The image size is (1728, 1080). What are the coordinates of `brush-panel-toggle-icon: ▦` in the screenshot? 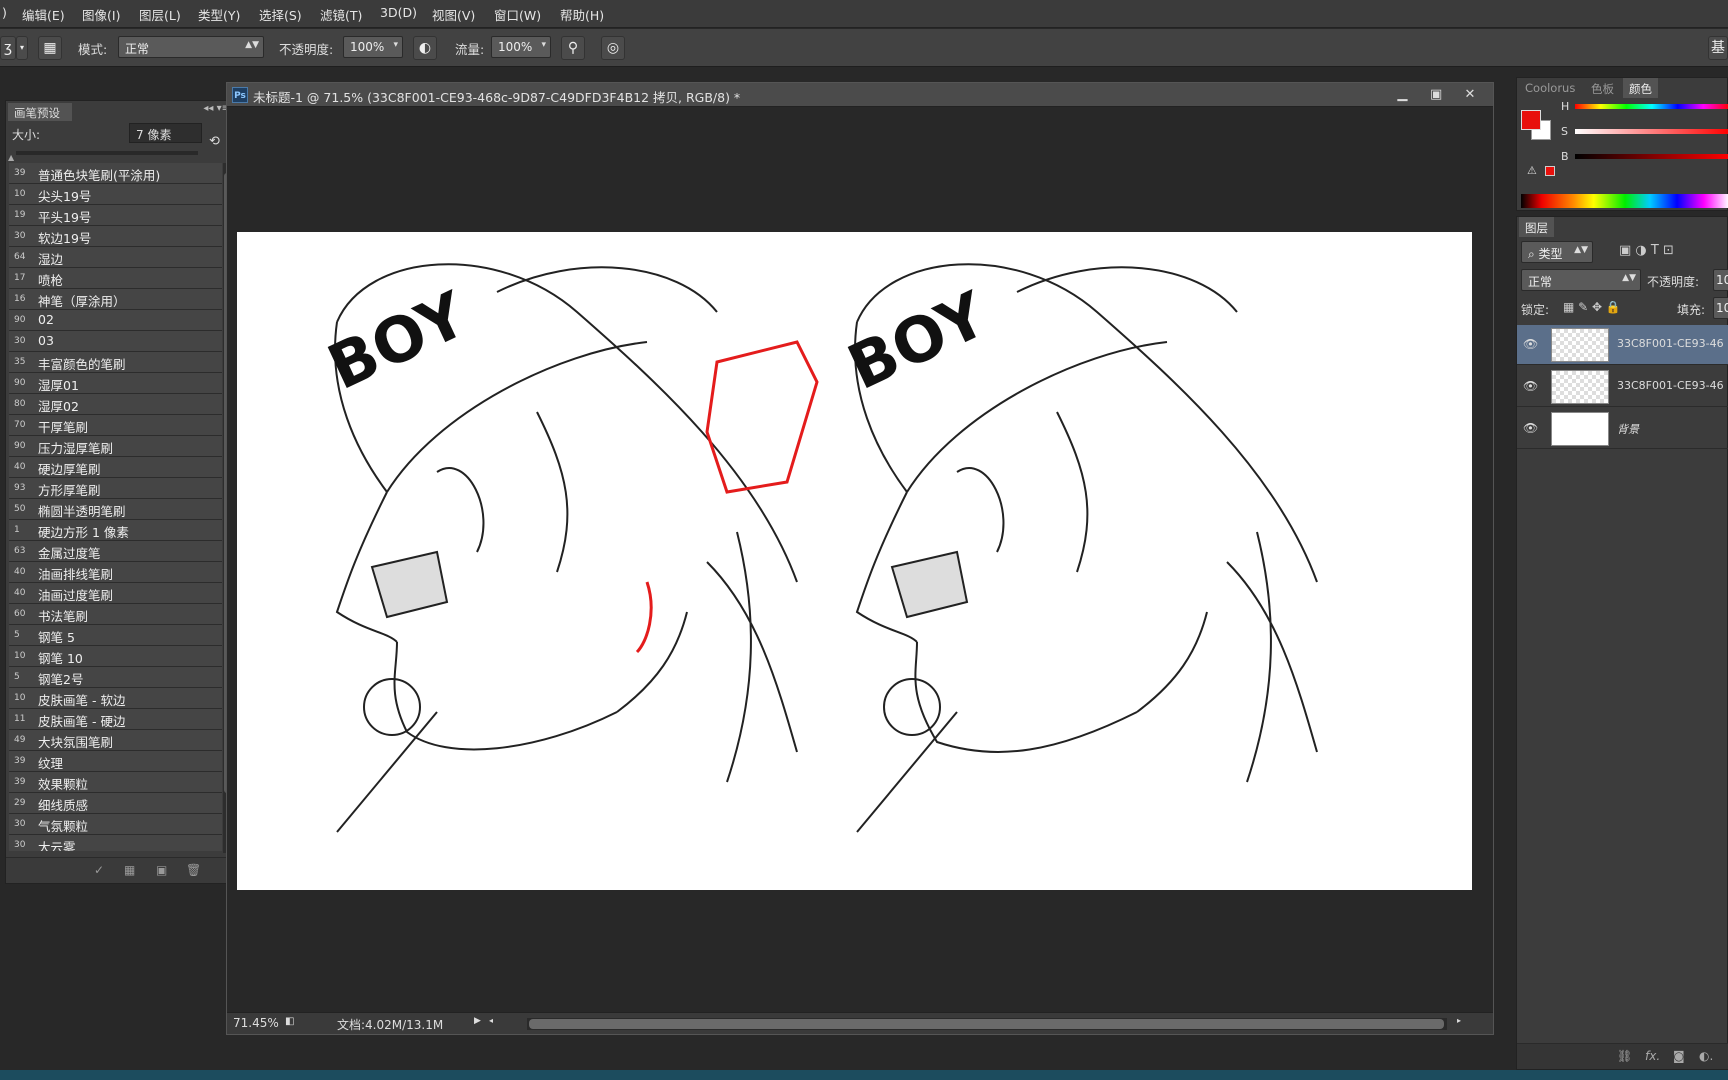 It's located at (50, 48).